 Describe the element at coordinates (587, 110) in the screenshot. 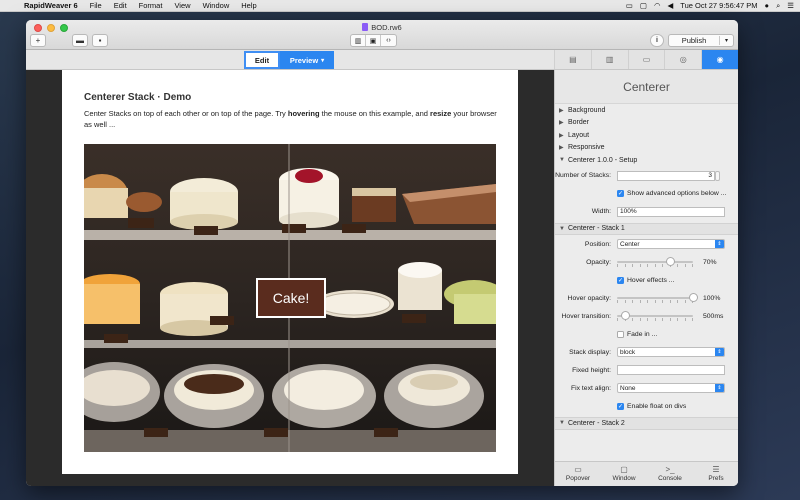

I see `section-background-label: Background` at that location.